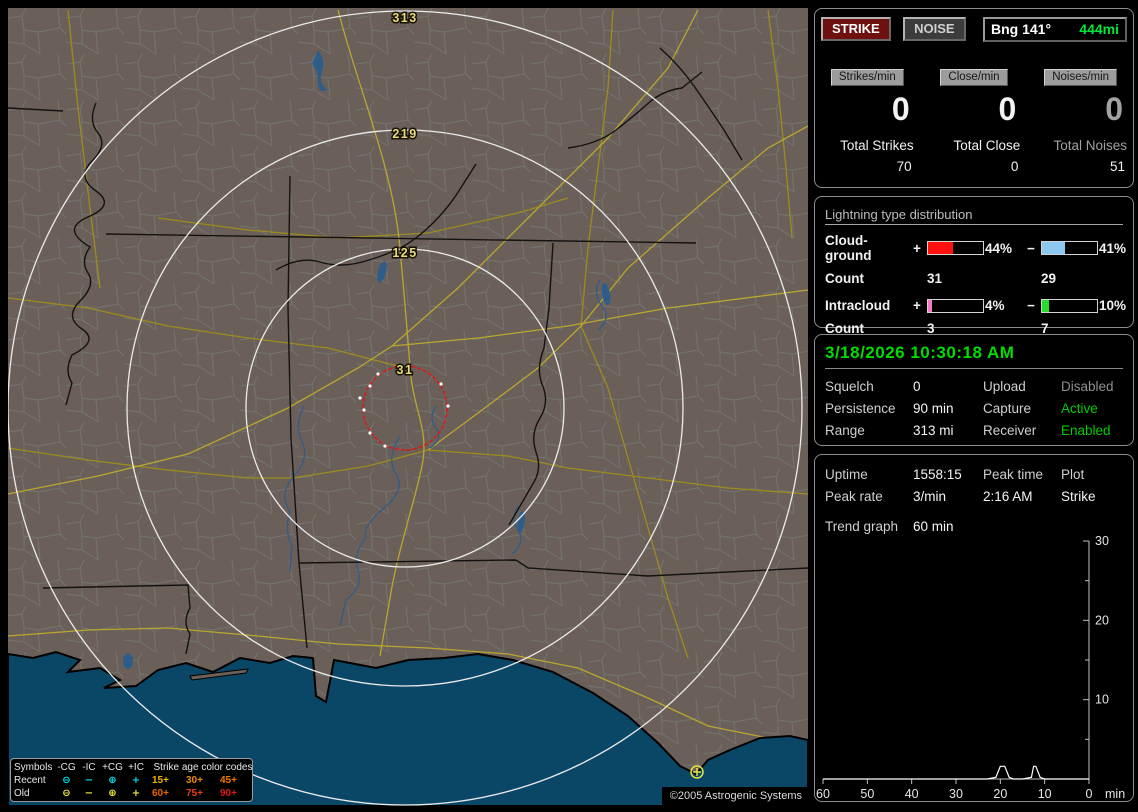 Image resolution: width=1138 pixels, height=812 pixels. What do you see at coordinates (1117, 166) in the screenshot?
I see `total-noises-value: 51` at bounding box center [1117, 166].